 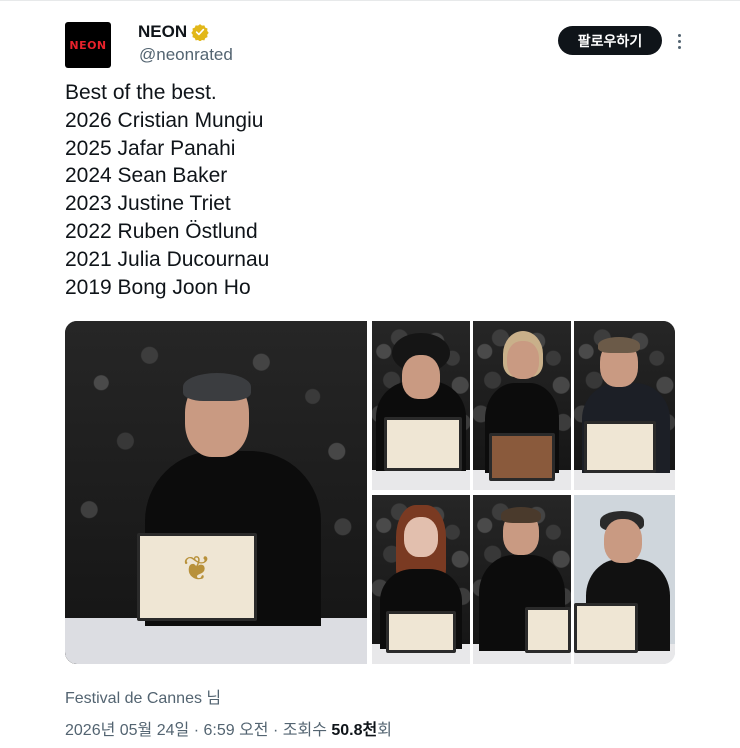 What do you see at coordinates (610, 40) in the screenshot?
I see `follow-button: 팔로우하기` at bounding box center [610, 40].